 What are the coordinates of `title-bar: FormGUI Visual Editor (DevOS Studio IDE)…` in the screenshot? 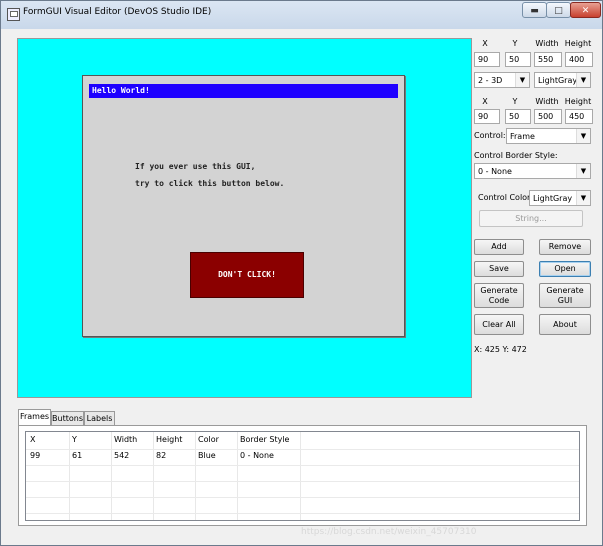 It's located at (301, 15).